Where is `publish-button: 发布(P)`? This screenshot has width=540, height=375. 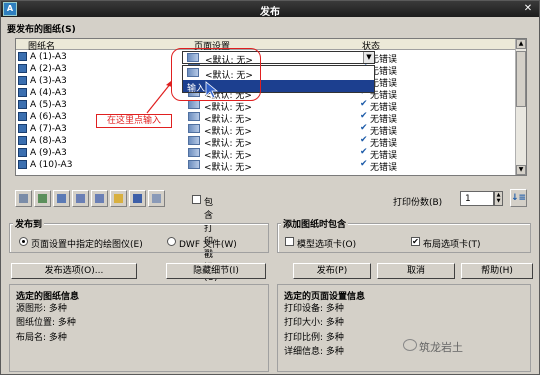 publish-button: 发布(P) is located at coordinates (332, 271).